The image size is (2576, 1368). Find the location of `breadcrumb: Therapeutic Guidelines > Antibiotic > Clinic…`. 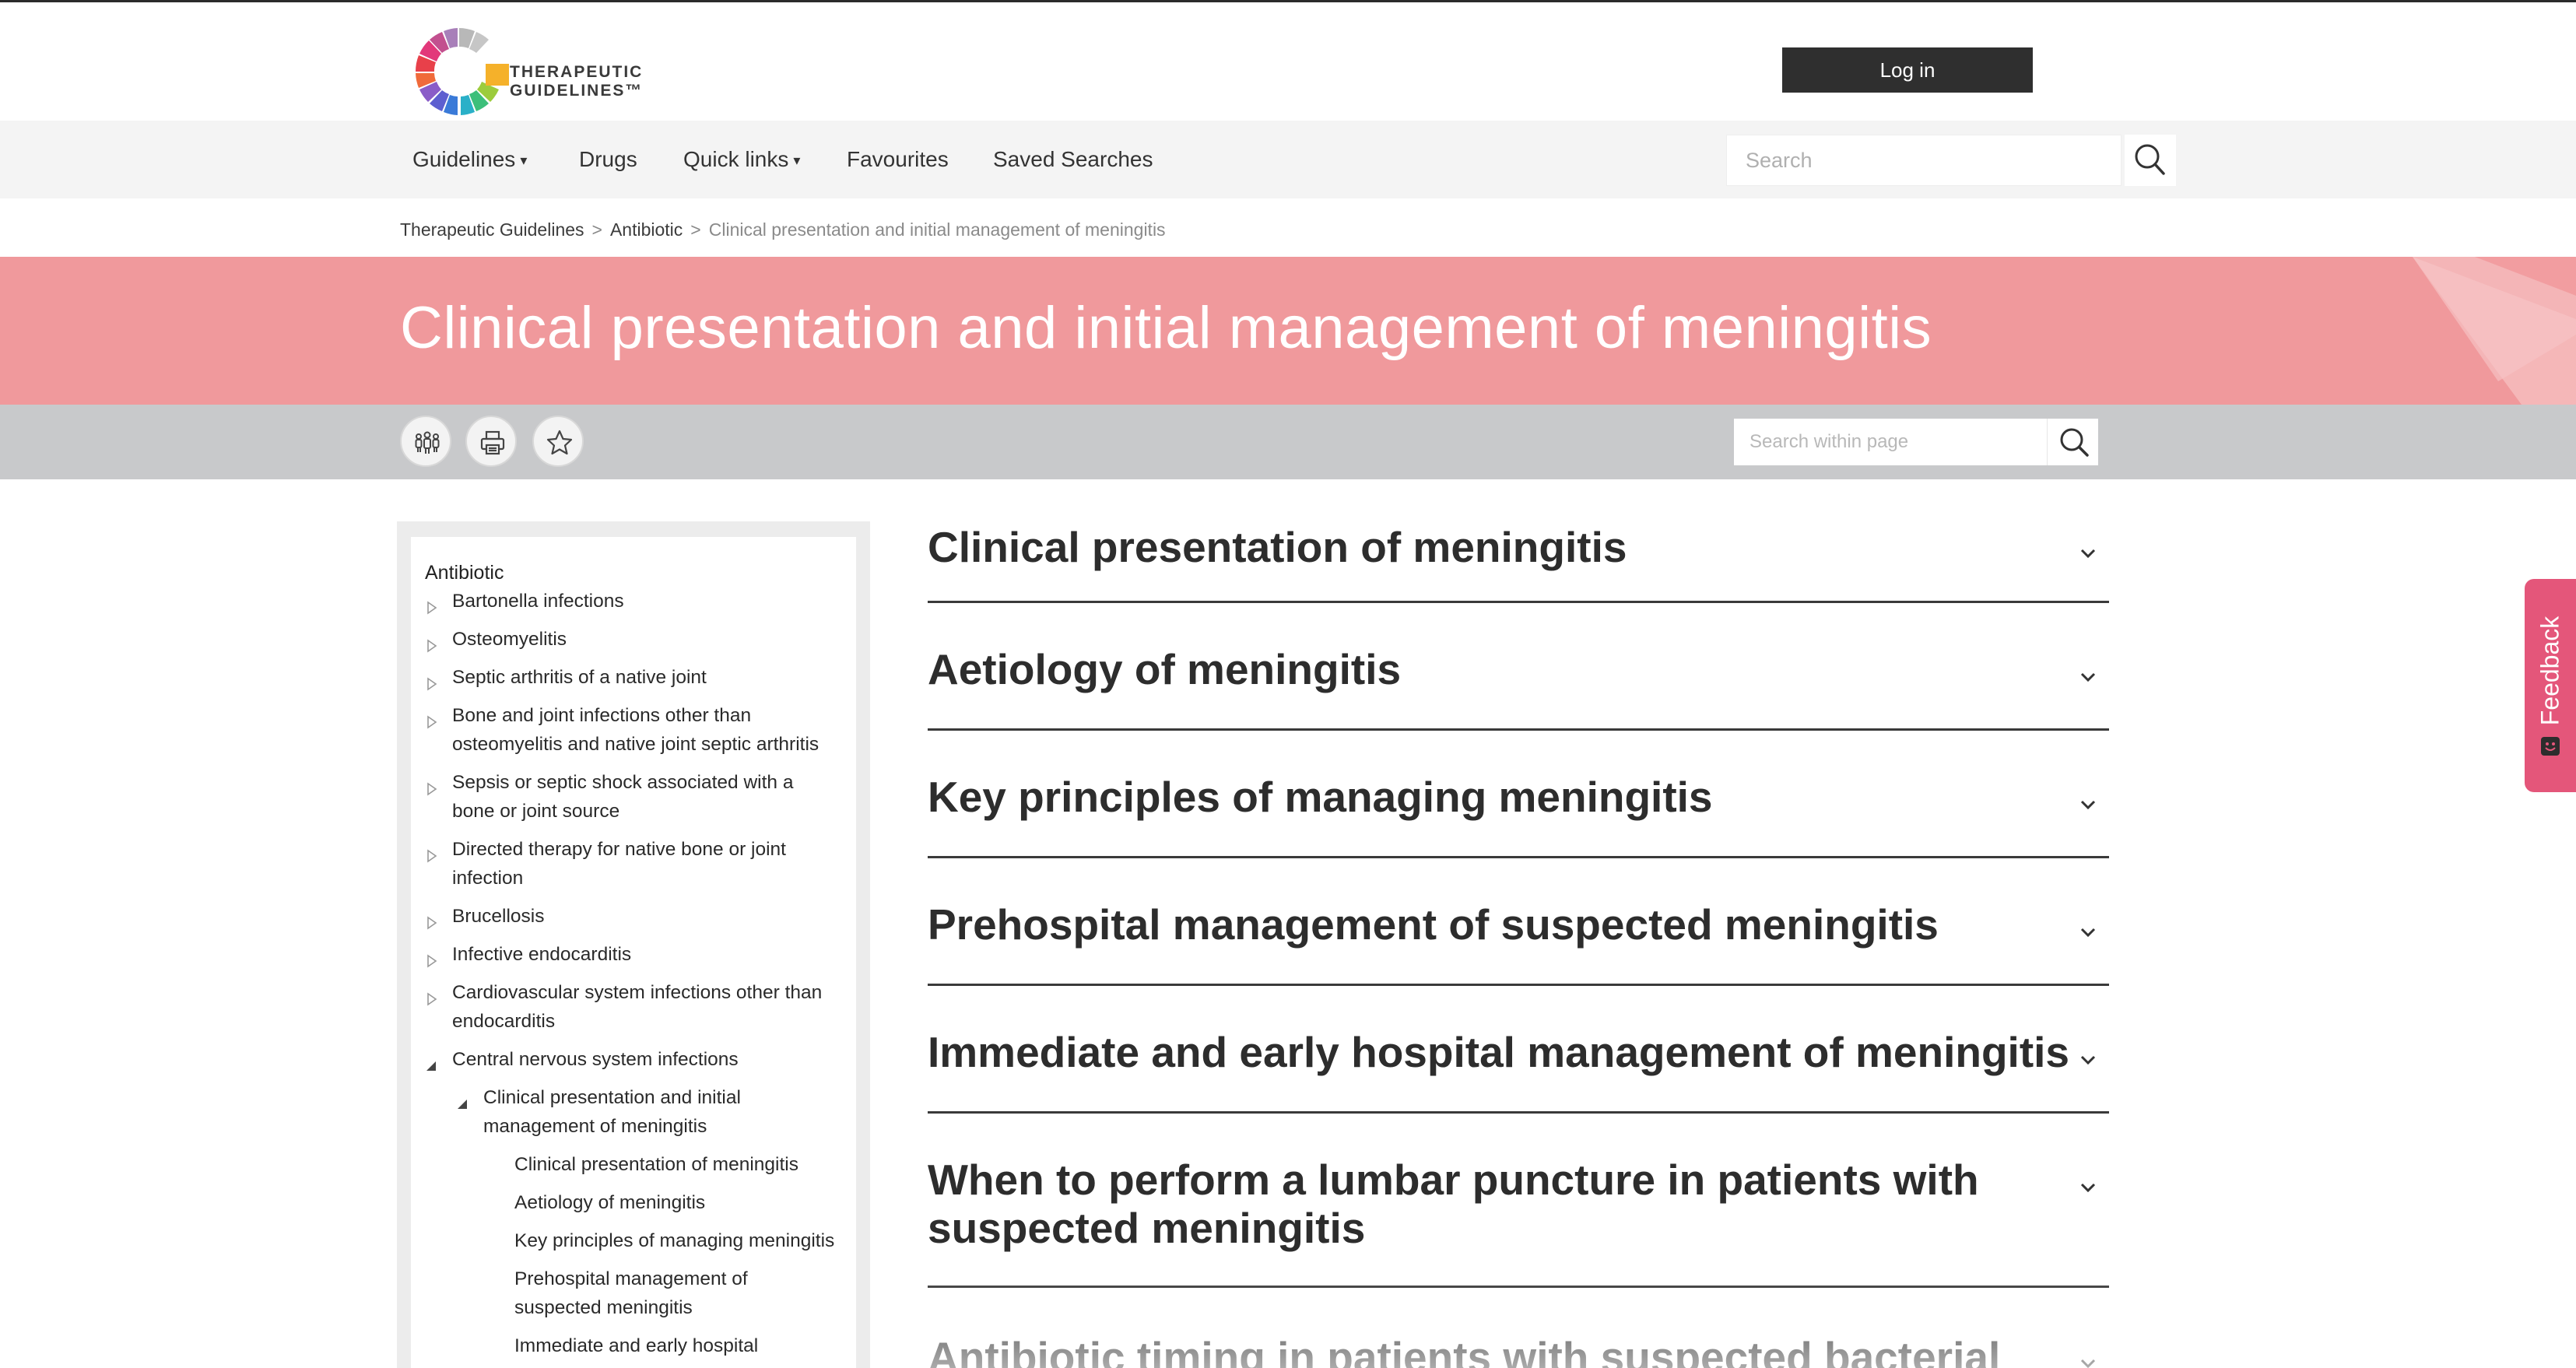

breadcrumb: Therapeutic Guidelines > Antibiotic > Clinic… is located at coordinates (787, 230).